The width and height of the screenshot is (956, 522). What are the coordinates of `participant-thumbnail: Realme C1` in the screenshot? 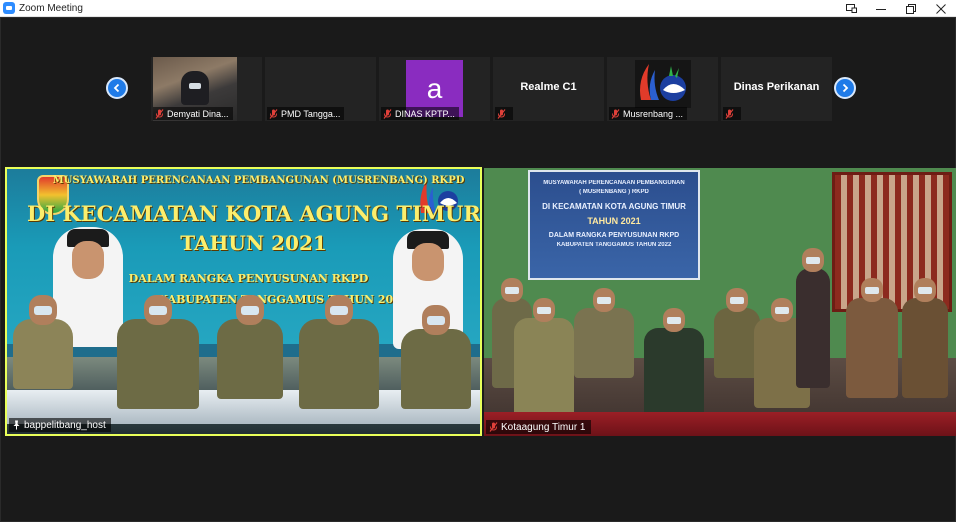 It's located at (548, 89).